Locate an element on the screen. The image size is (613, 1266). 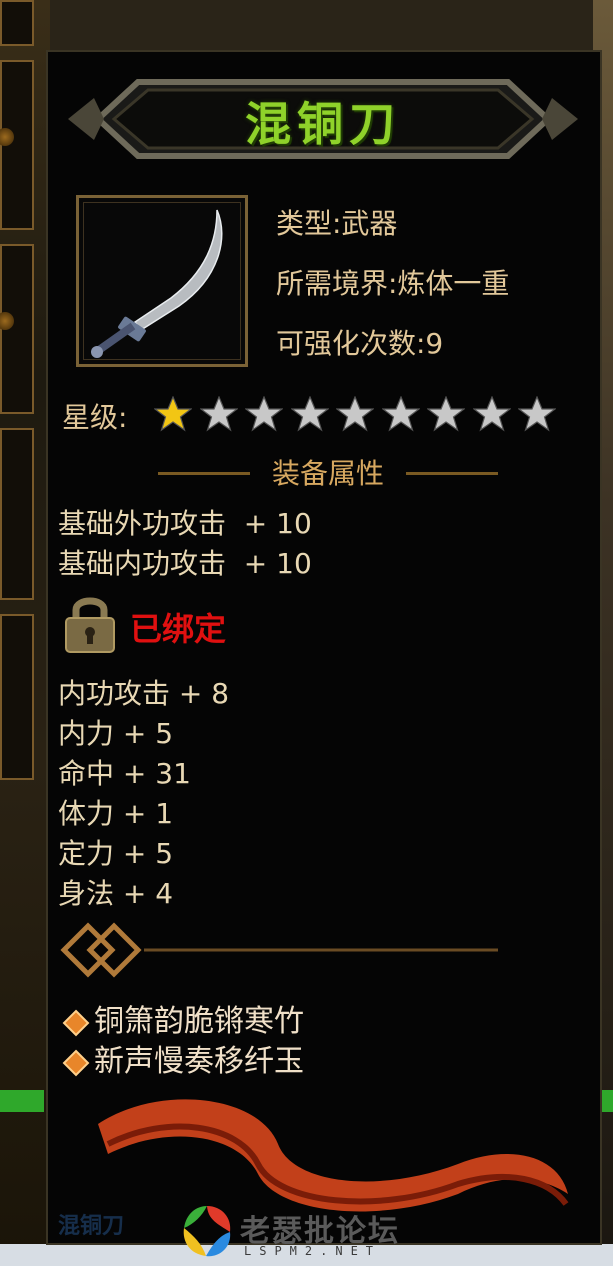
star-filled-icon is located at coordinates (173, 413).